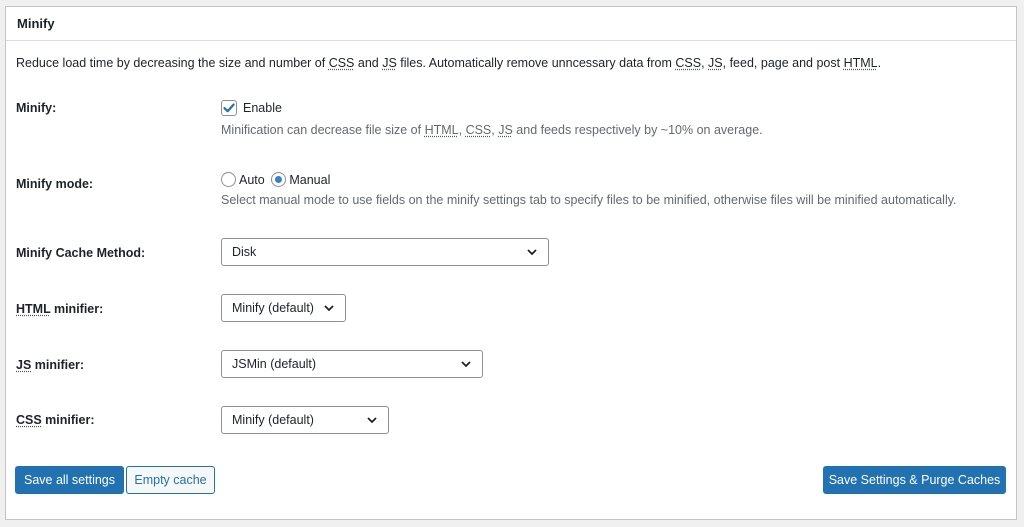  I want to click on radio-manual-label: Manual, so click(310, 179).